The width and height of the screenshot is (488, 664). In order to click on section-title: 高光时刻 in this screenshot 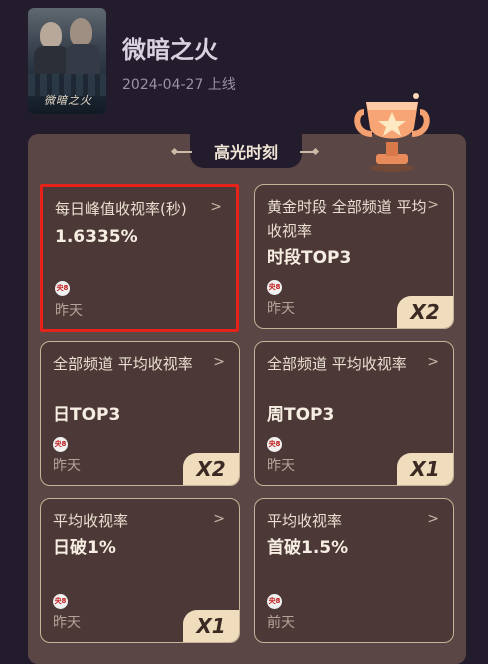, I will do `click(245, 152)`.